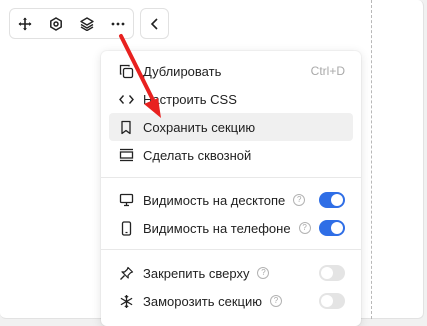 The width and height of the screenshot is (427, 326). Describe the element at coordinates (126, 301) in the screenshot. I see `snowflake-icon` at that location.